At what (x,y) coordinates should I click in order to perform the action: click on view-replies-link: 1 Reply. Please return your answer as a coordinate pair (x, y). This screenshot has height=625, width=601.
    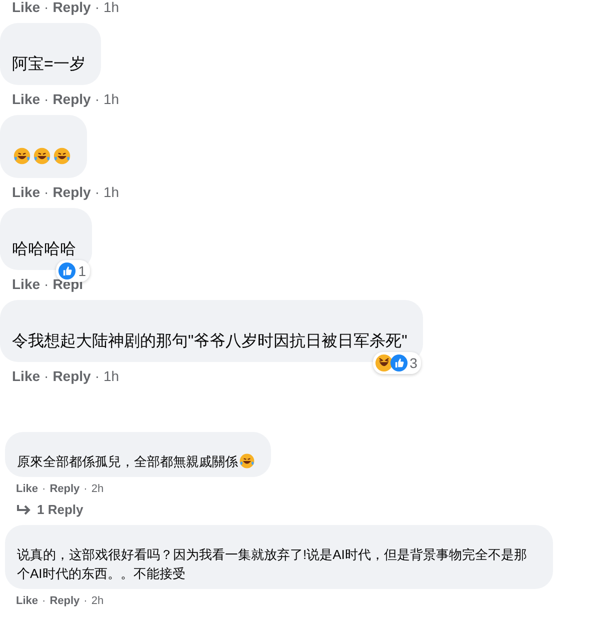
    Looking at the image, I should click on (50, 509).